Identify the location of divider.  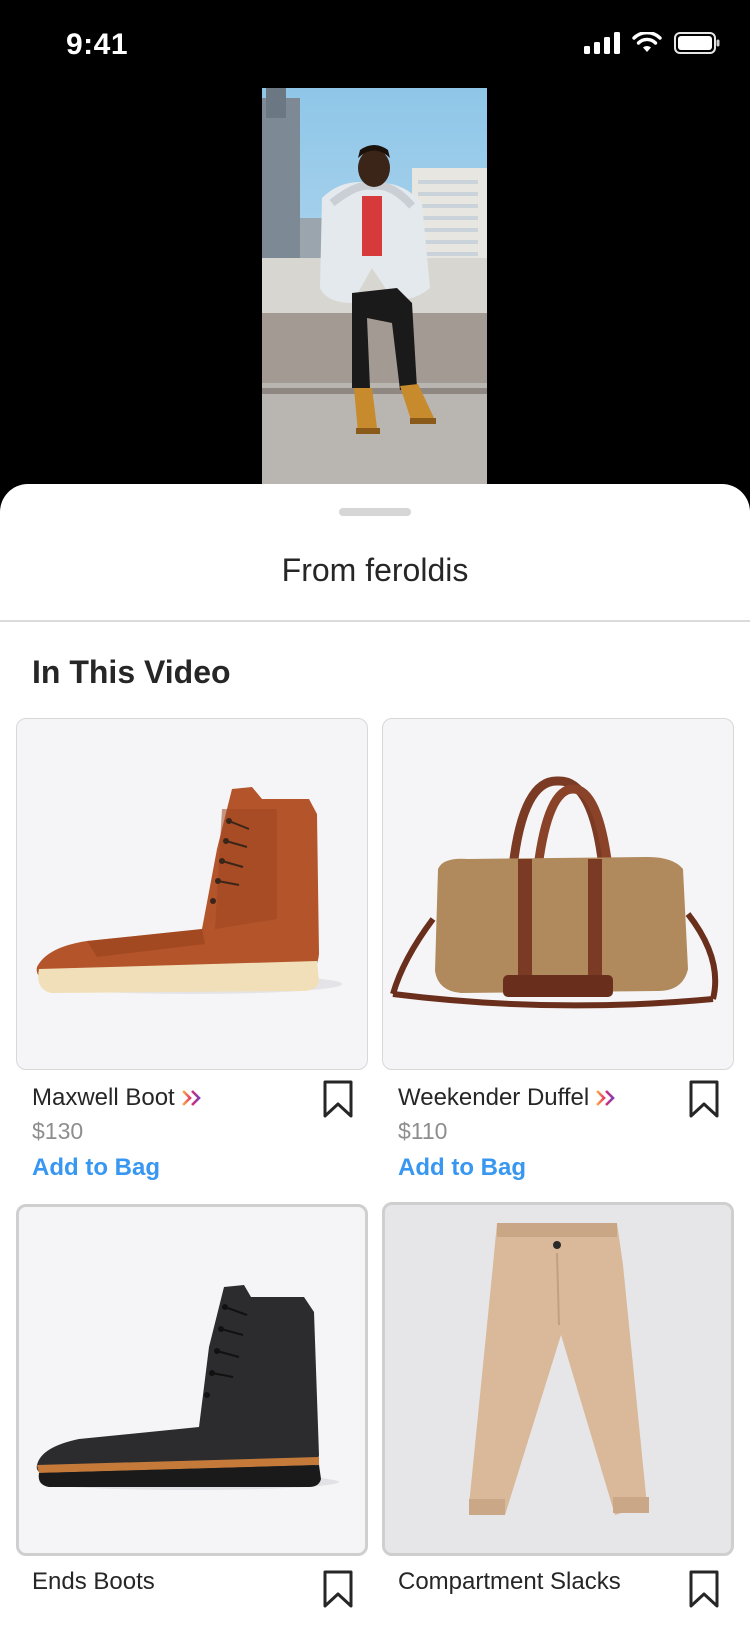
(375, 621).